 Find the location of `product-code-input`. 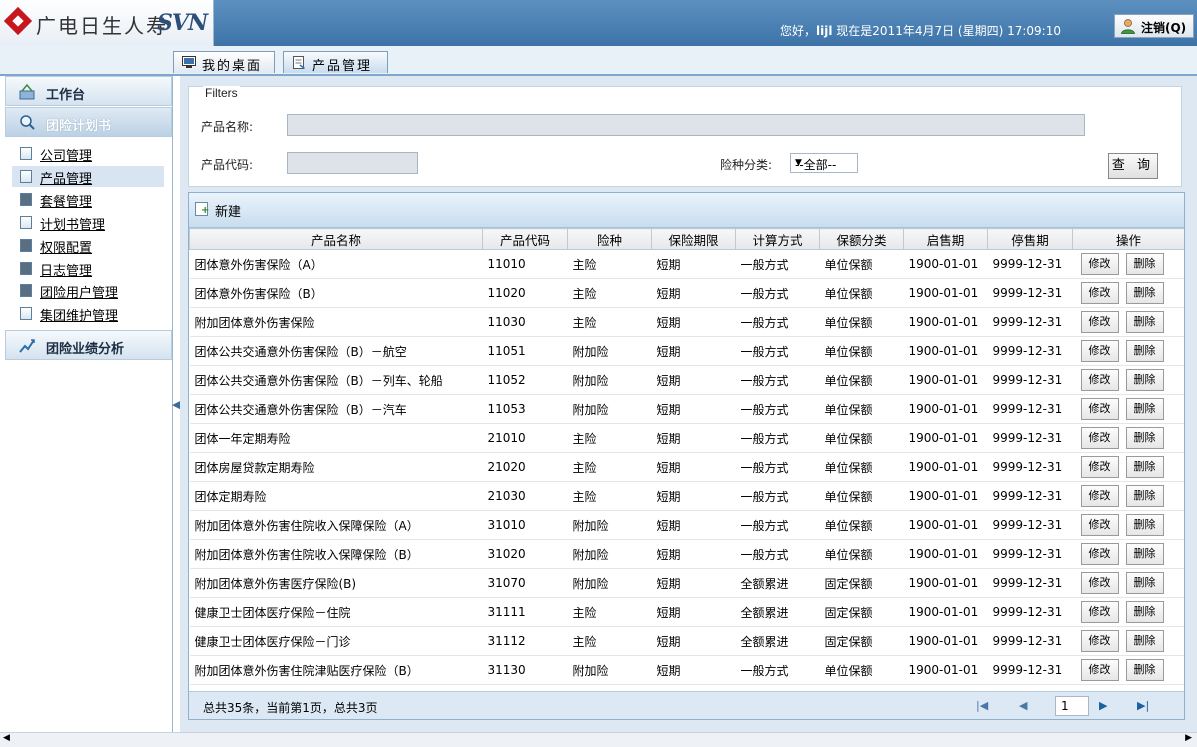

product-code-input is located at coordinates (352, 163).